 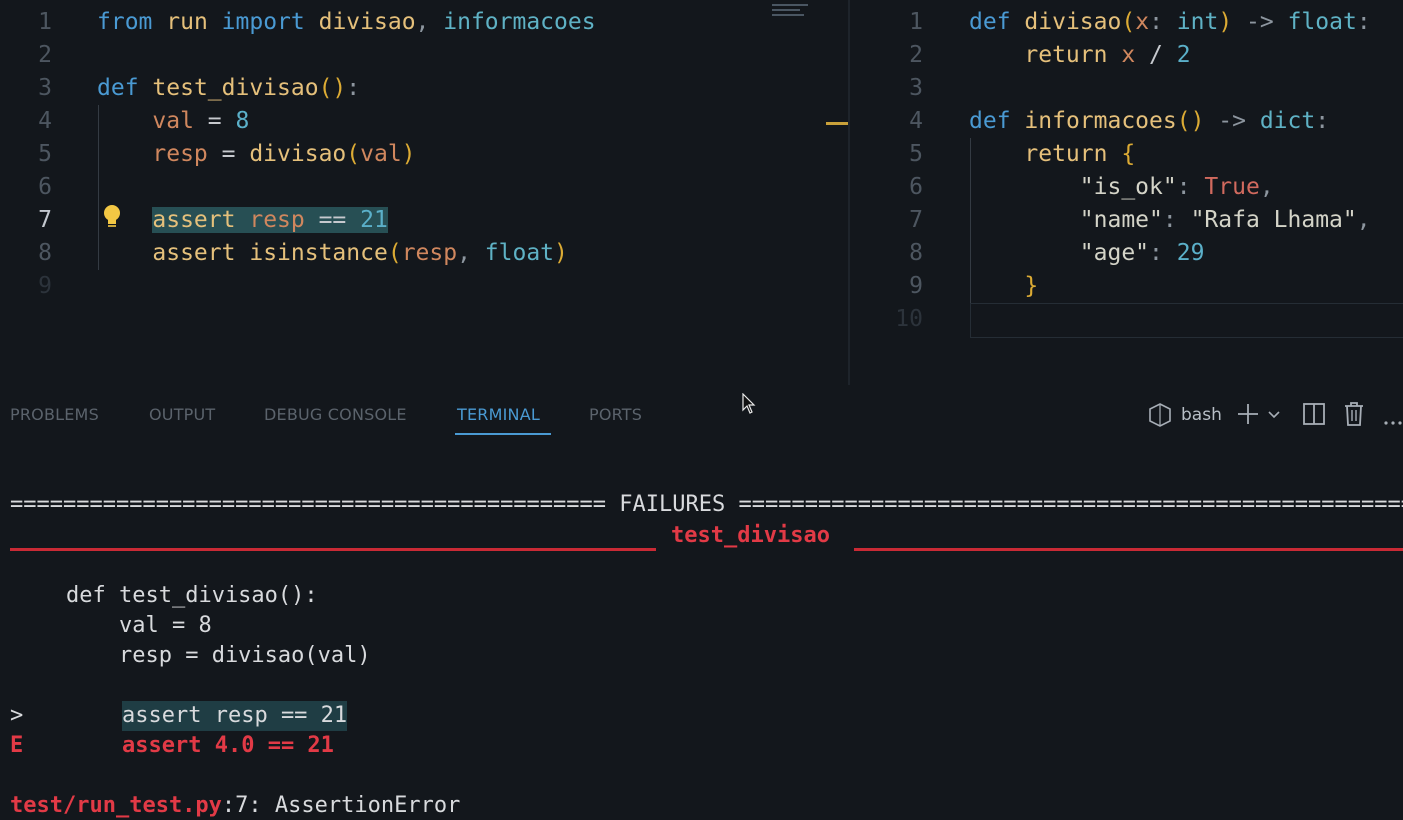 What do you see at coordinates (333, 549) in the screenshot?
I see `test-rule-left` at bounding box center [333, 549].